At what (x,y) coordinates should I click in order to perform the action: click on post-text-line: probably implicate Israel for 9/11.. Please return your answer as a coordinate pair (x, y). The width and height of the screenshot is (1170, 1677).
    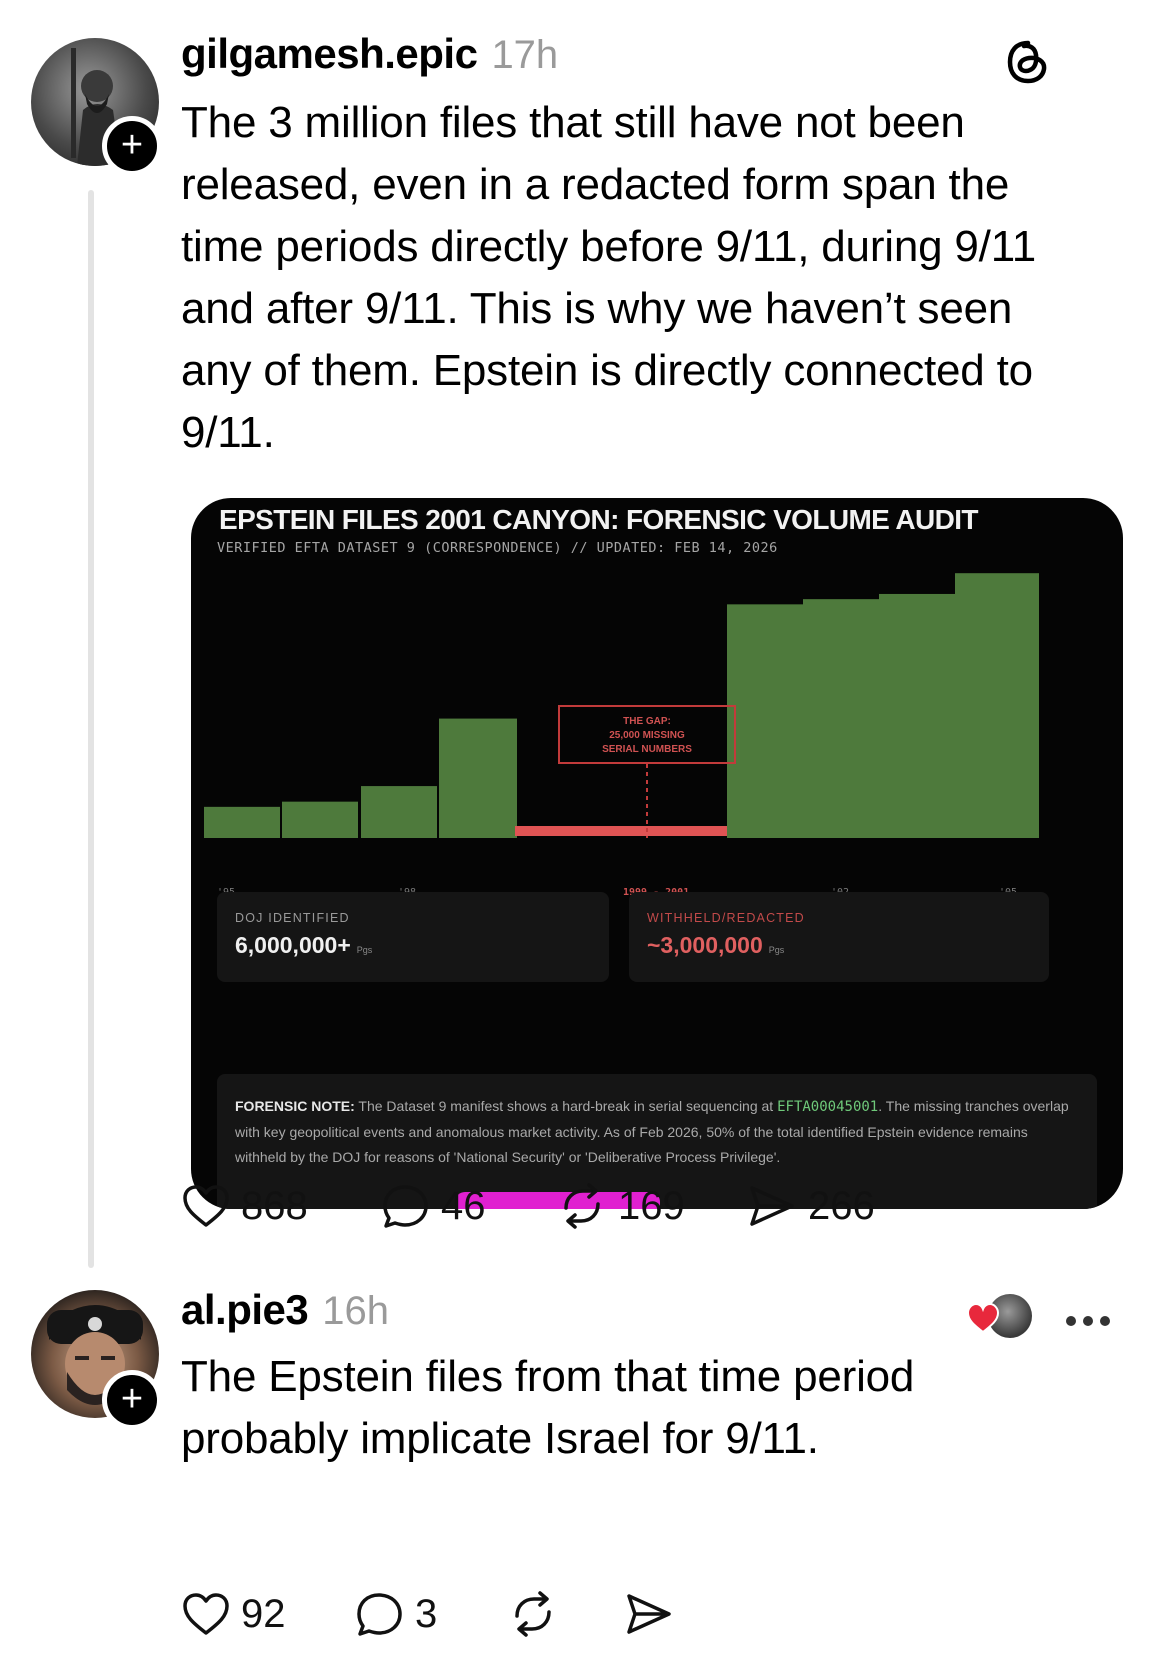
    Looking at the image, I should click on (500, 1438).